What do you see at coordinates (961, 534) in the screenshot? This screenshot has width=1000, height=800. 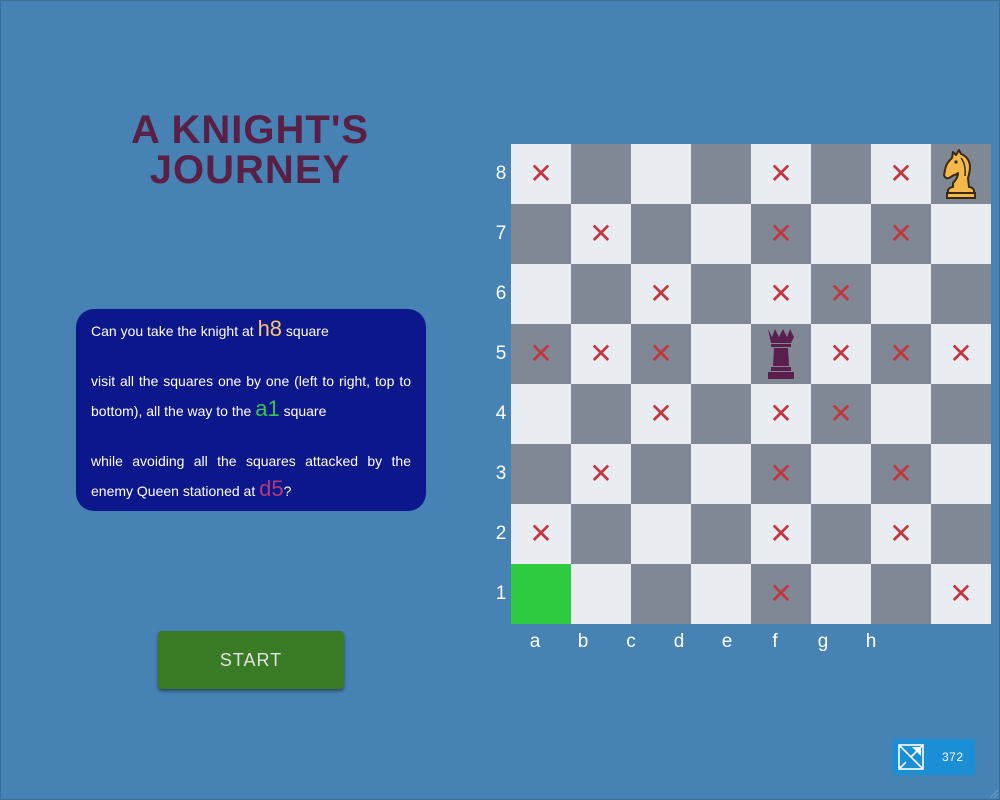 I see `square-h2` at bounding box center [961, 534].